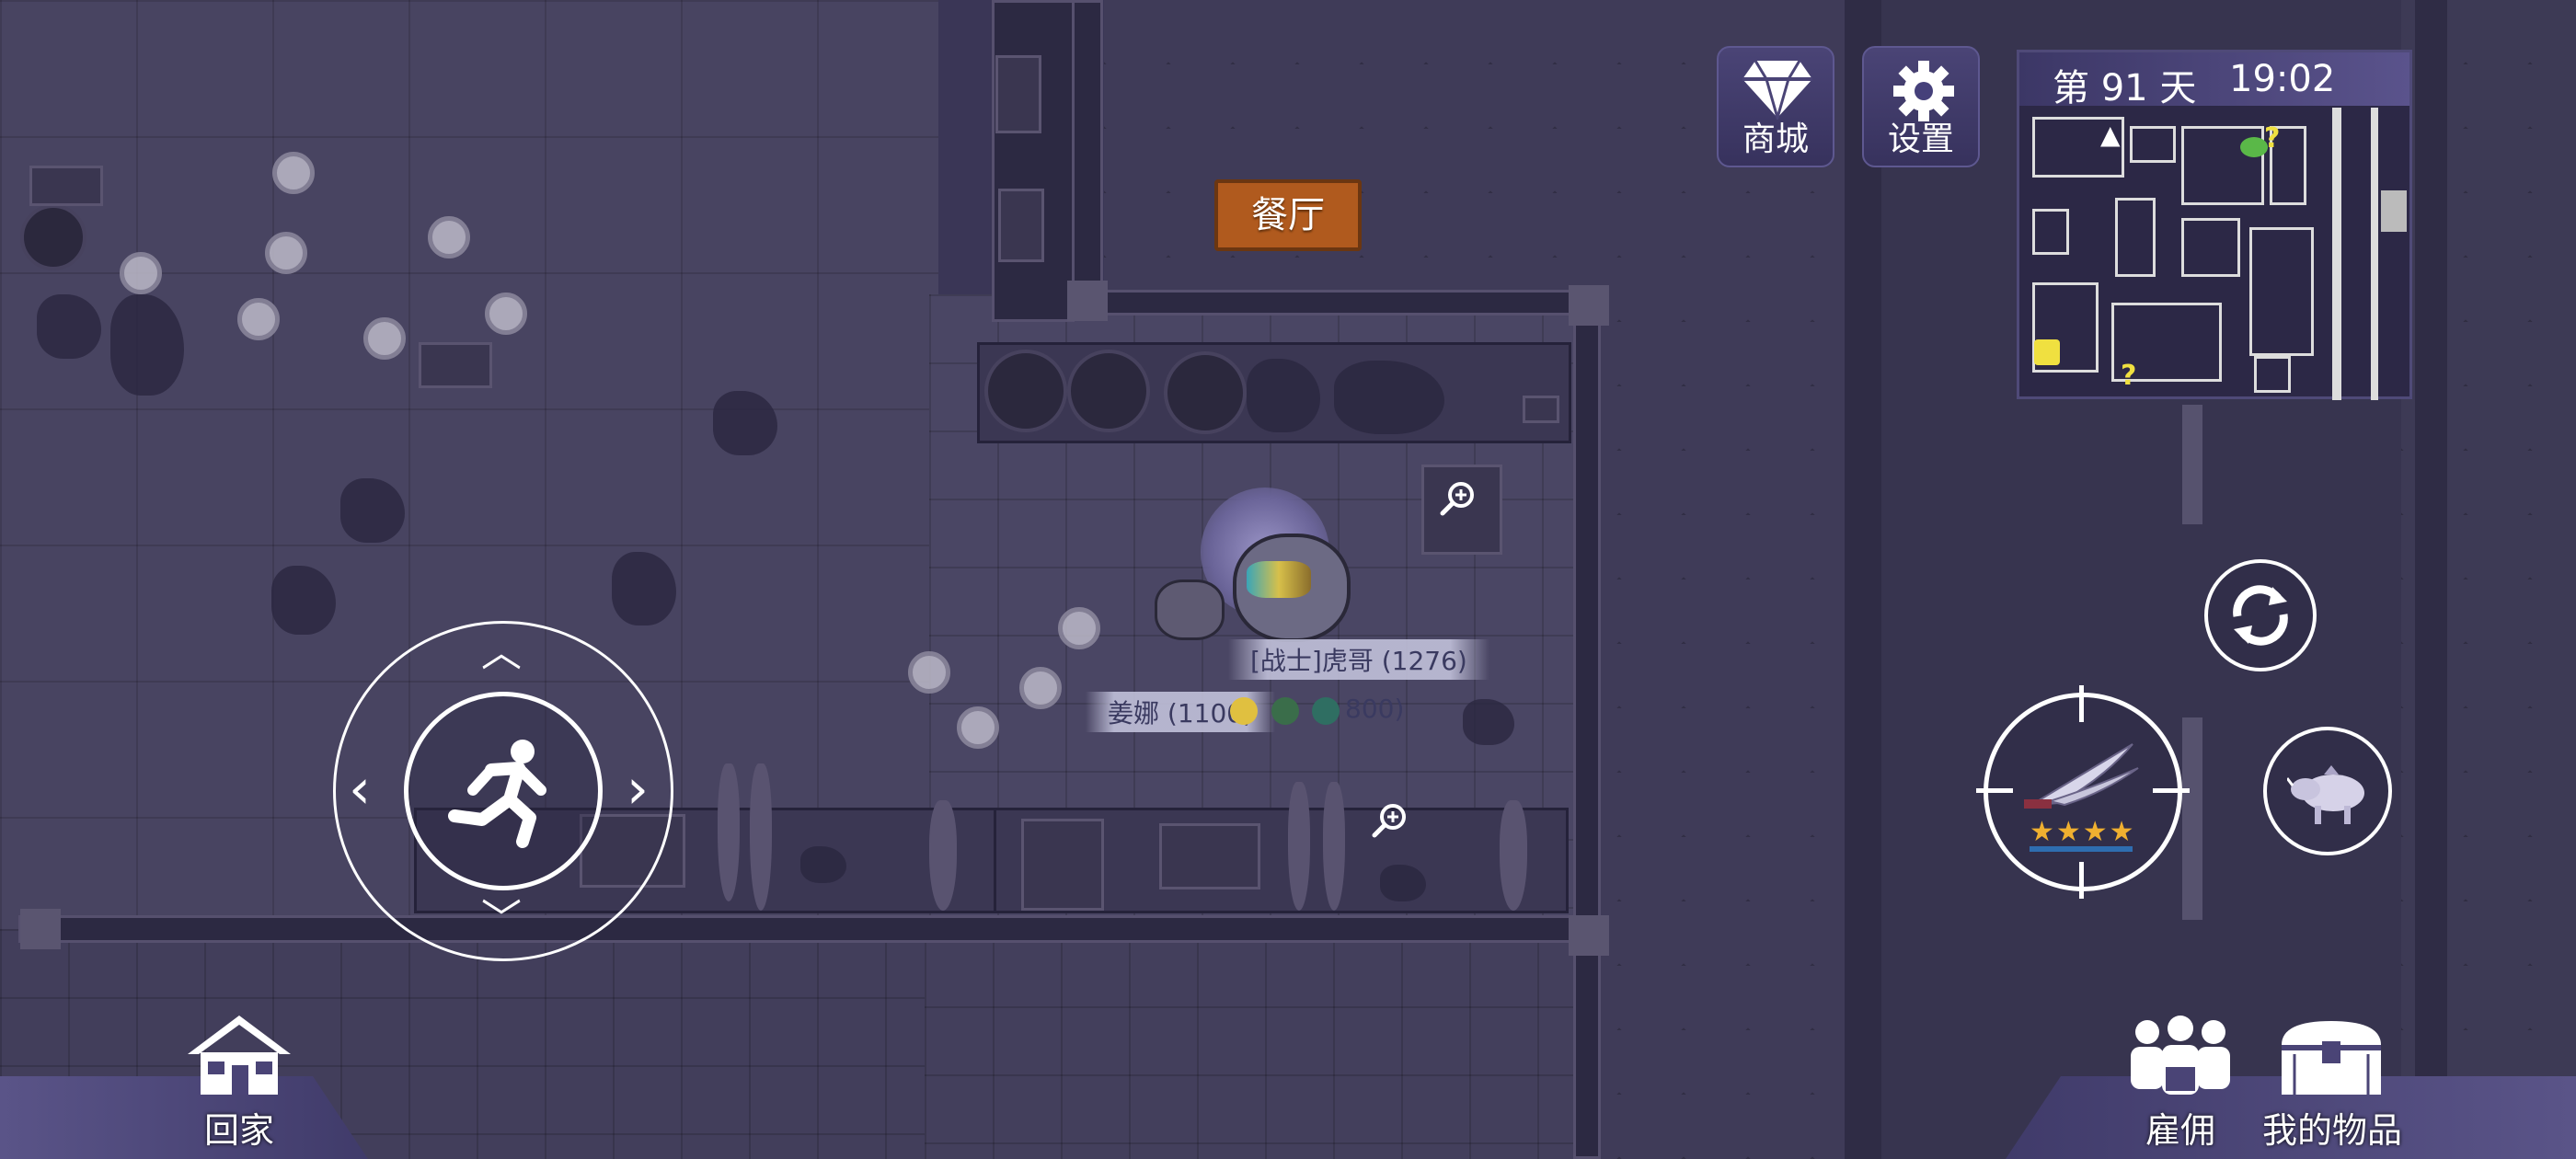 The image size is (2576, 1159). I want to click on game-clock: 19:02, so click(2282, 79).